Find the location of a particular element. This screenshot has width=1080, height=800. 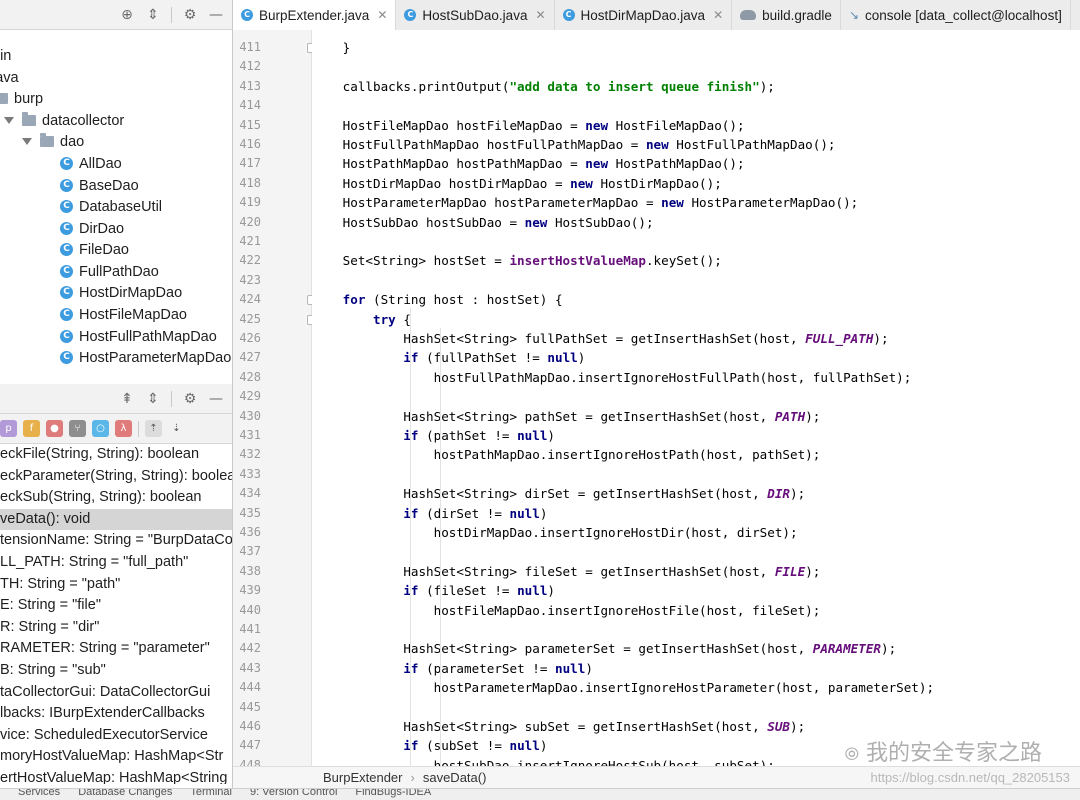

tool-window-button: Services is located at coordinates (39, 793).